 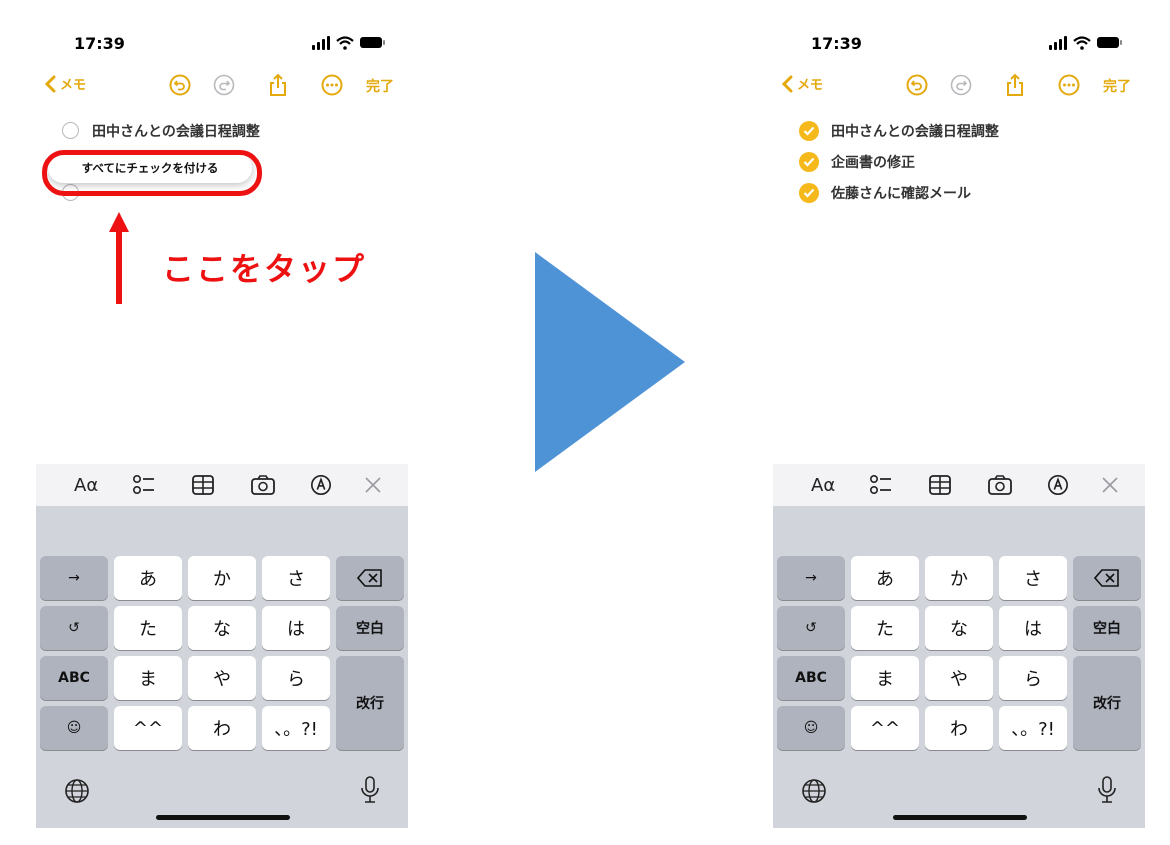 I want to click on checklist-item-text: 佐藤さんに確認メール, so click(x=901, y=193).